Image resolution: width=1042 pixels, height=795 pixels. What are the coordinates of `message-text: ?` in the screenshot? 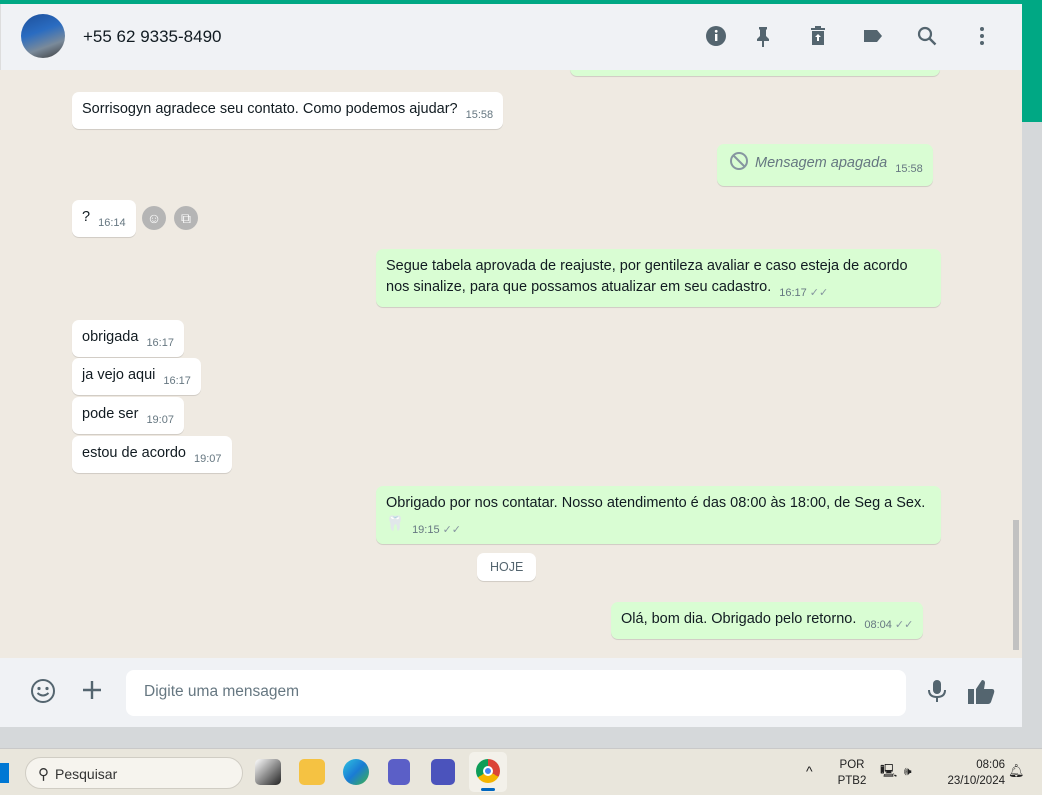 It's located at (86, 217).